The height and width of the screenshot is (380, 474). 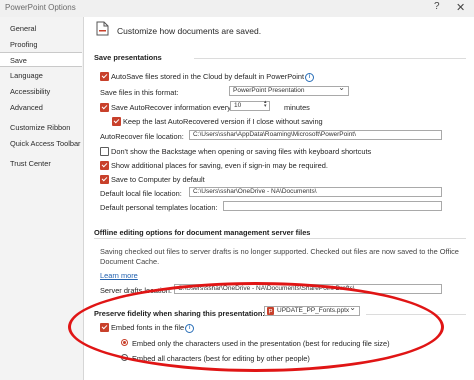 What do you see at coordinates (41, 28) in the screenshot?
I see `sidebar-item-general: General` at bounding box center [41, 28].